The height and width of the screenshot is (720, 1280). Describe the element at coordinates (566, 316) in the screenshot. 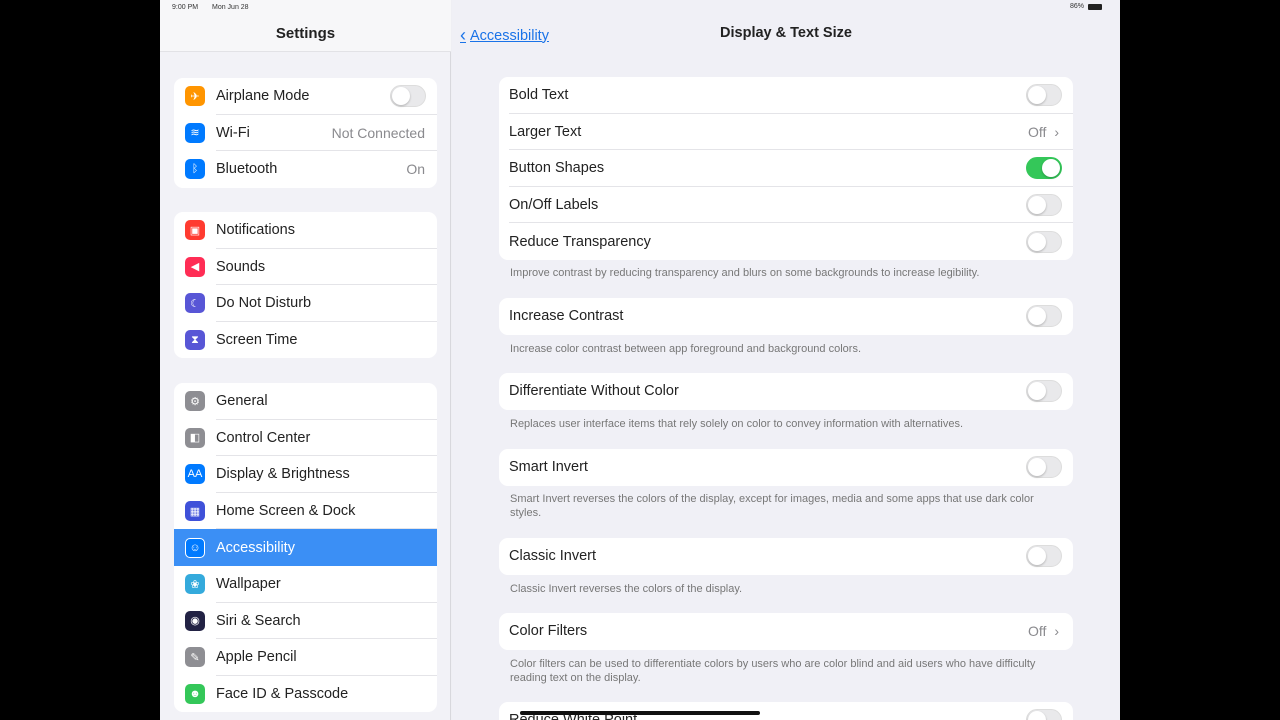

I see `row-label: Increase Contrast` at that location.